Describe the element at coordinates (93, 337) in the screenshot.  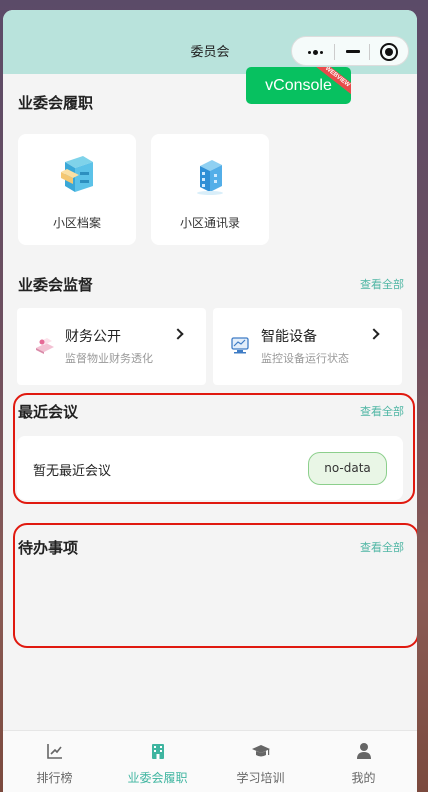
I see `card-title: 财务公开` at that location.